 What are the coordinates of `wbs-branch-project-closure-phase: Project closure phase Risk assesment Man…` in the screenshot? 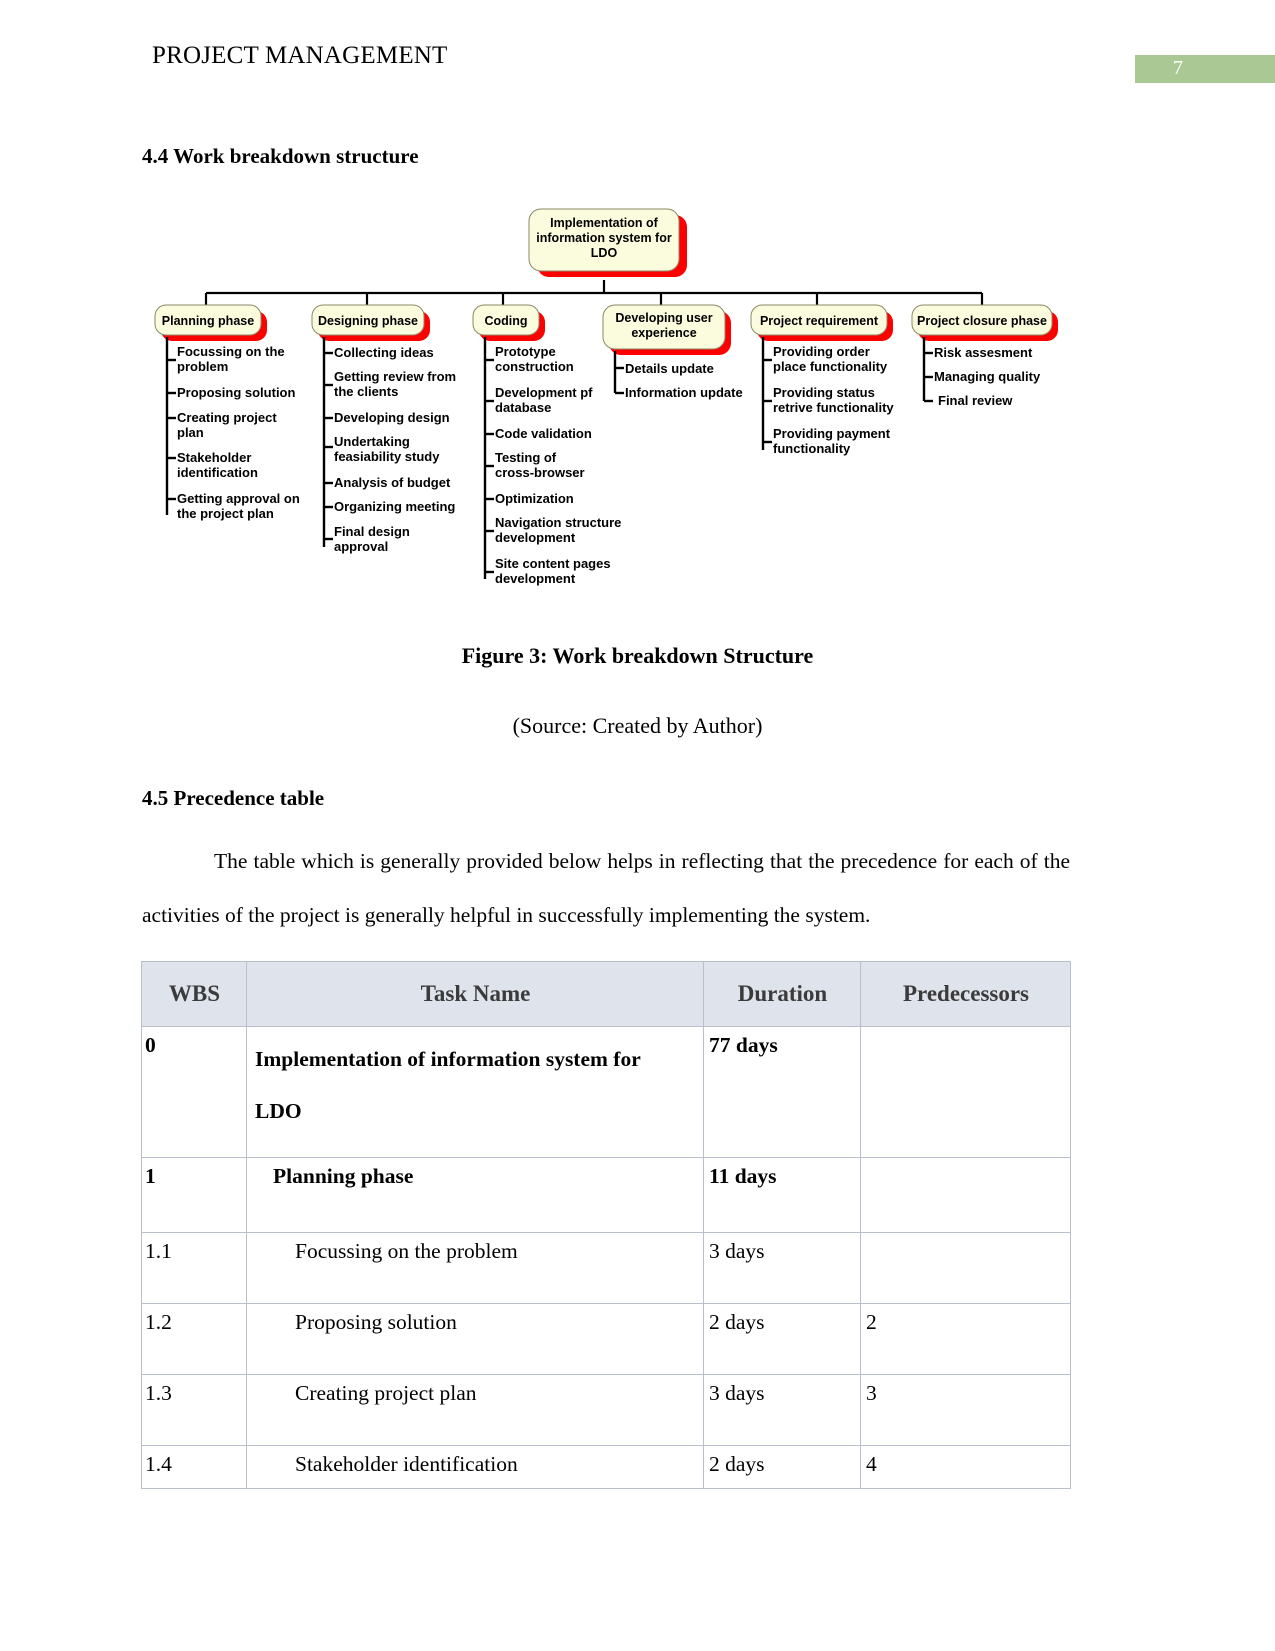 It's located at (984, 356).